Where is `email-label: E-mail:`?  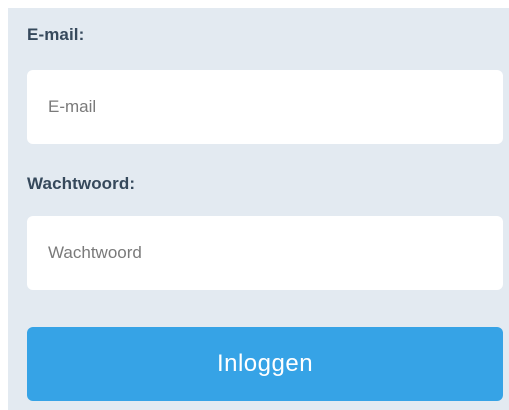 email-label: E-mail: is located at coordinates (56, 34).